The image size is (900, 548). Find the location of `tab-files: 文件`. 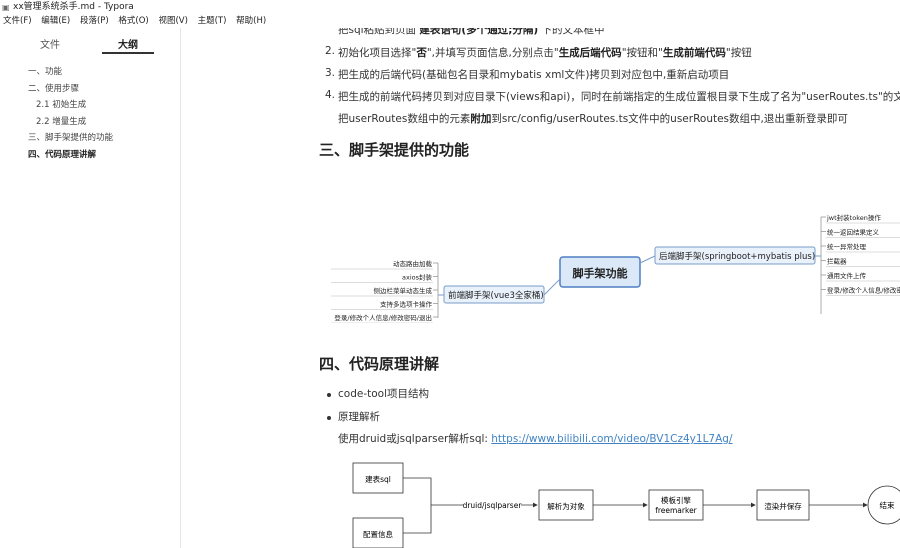

tab-files: 文件 is located at coordinates (50, 43).